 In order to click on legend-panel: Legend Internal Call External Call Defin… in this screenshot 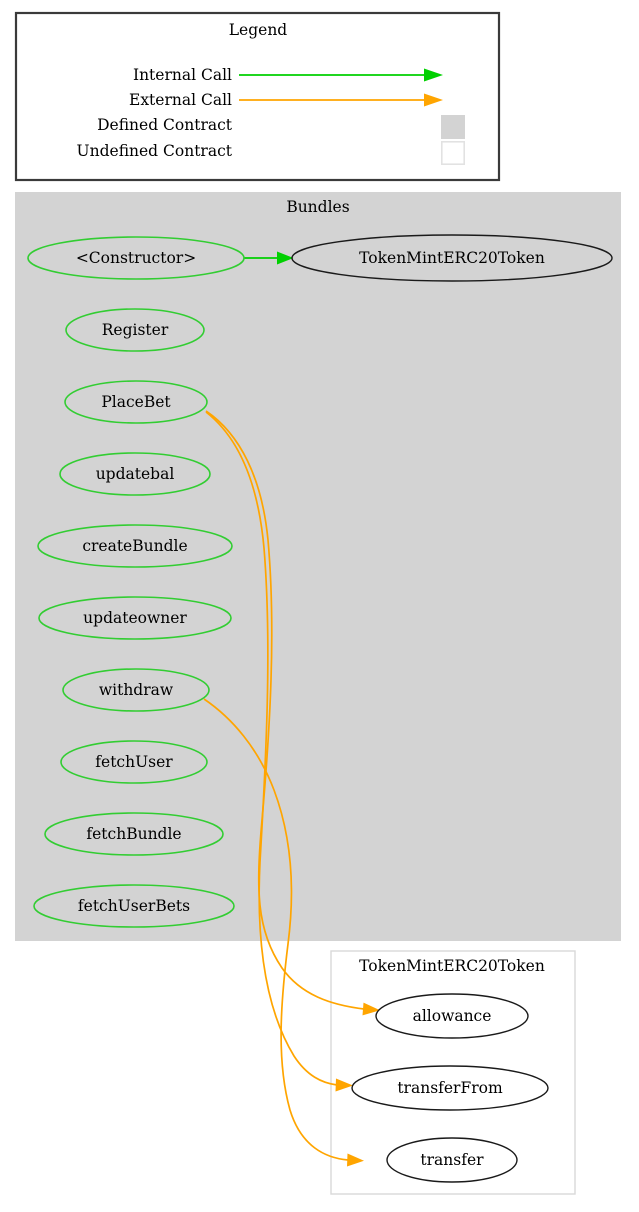, I will do `click(257, 96)`.